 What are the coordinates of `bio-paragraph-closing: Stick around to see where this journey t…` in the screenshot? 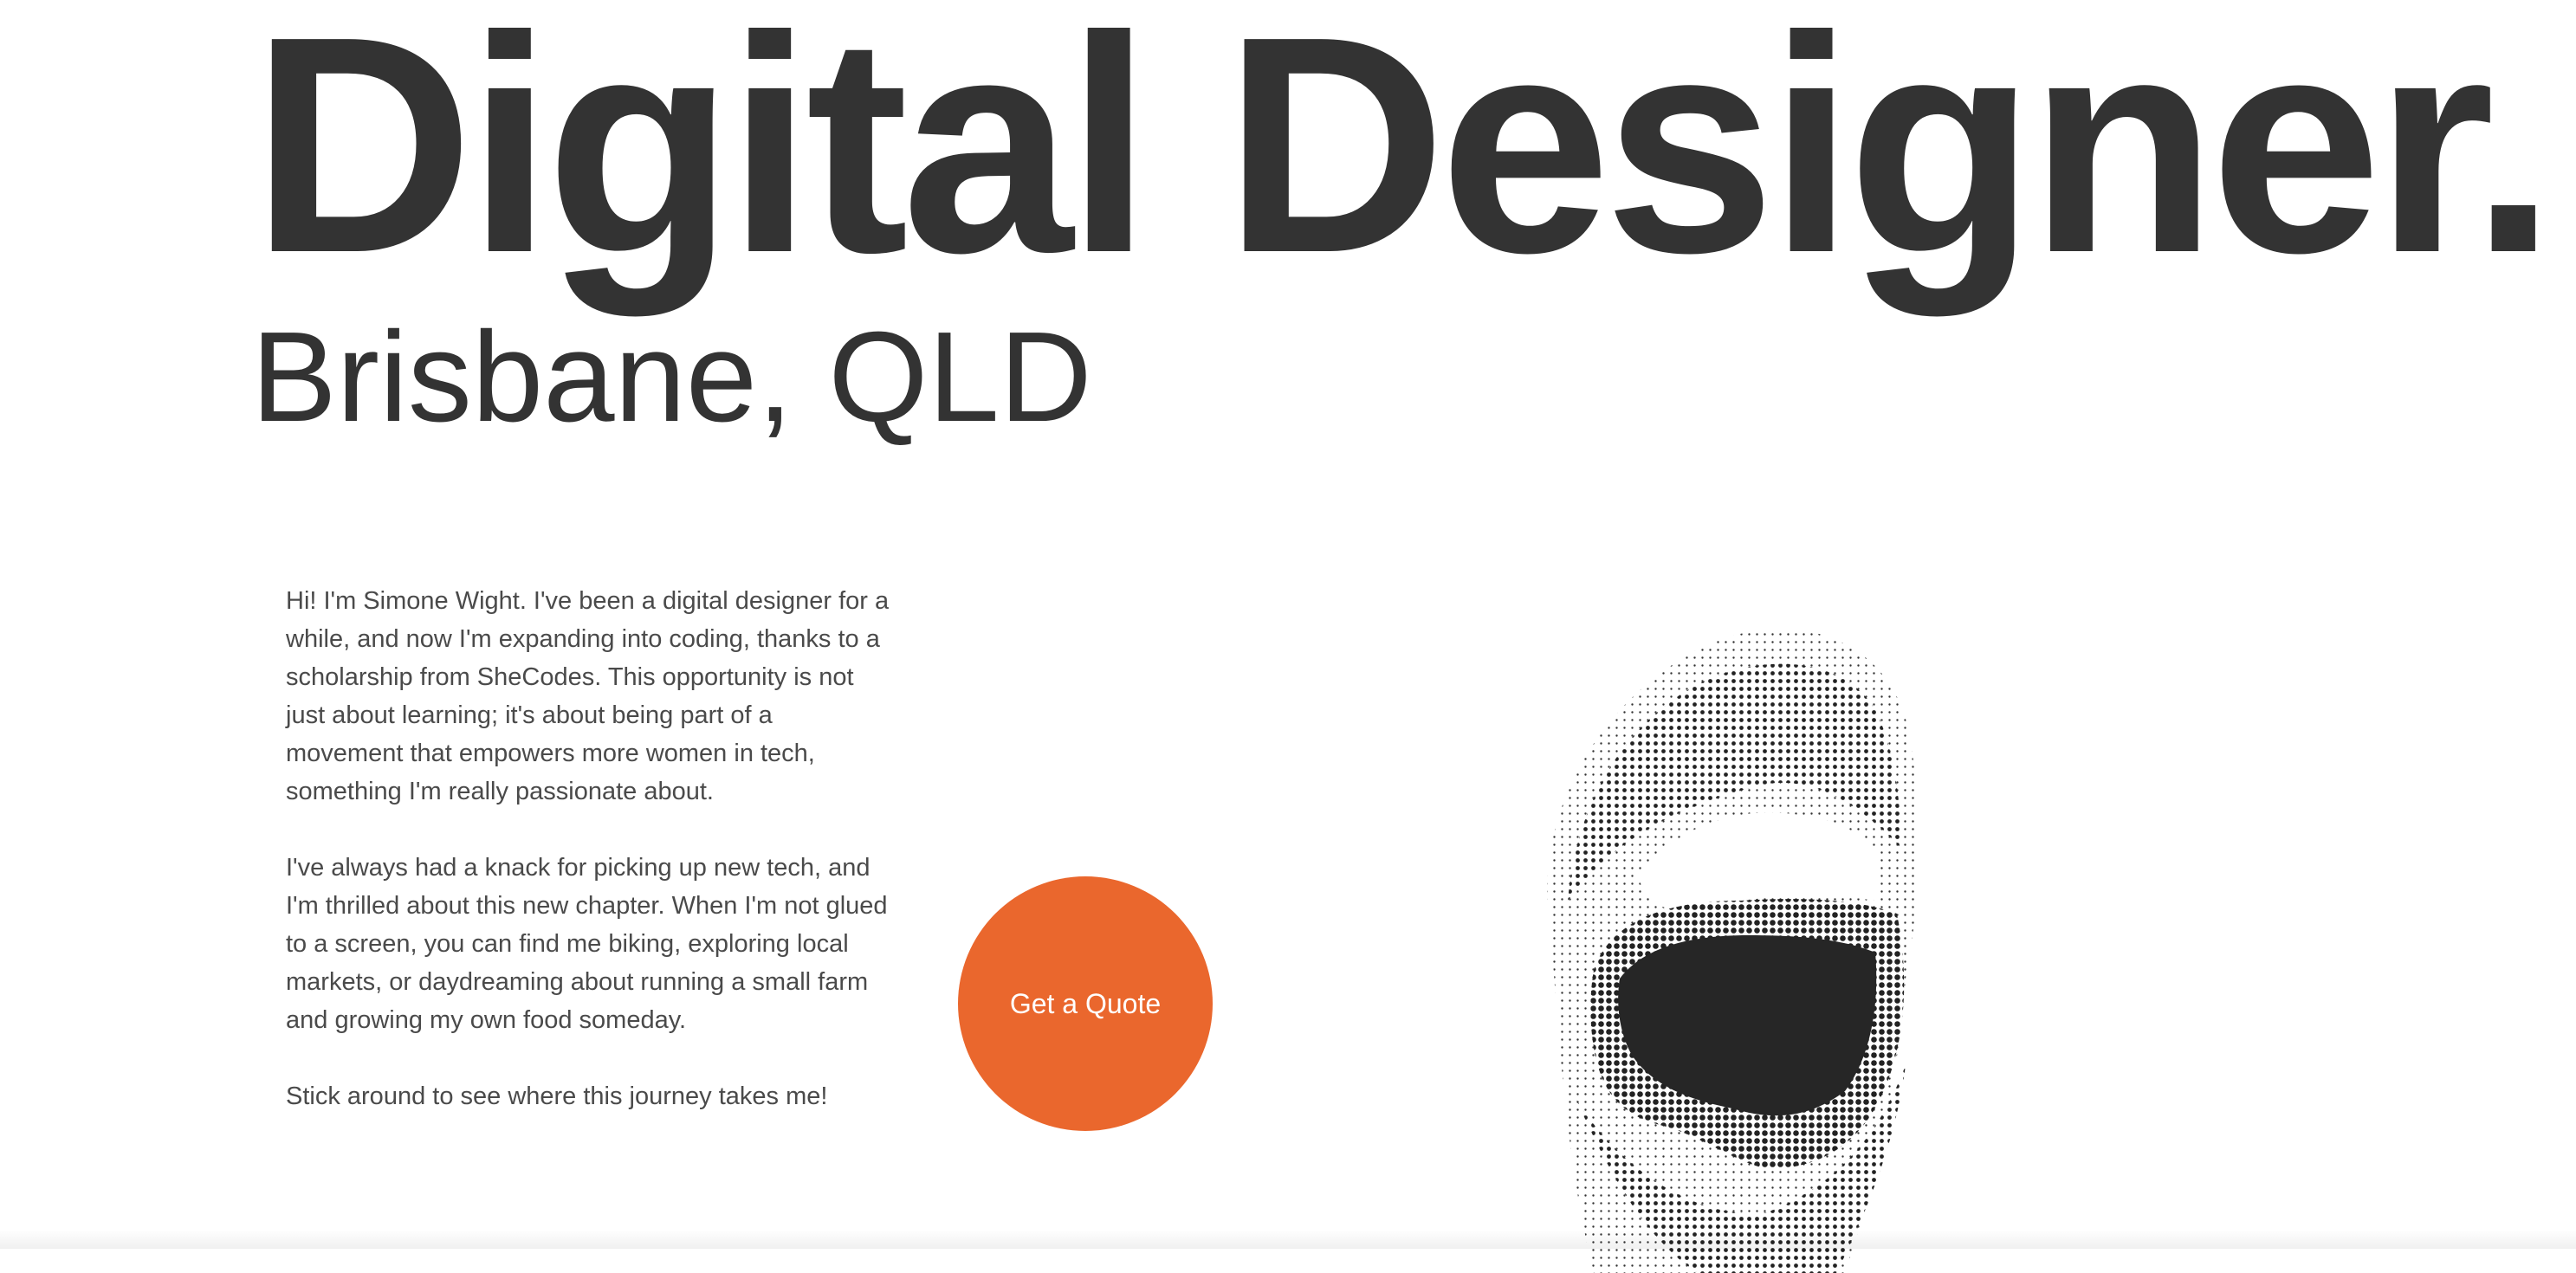 It's located at (557, 1096).